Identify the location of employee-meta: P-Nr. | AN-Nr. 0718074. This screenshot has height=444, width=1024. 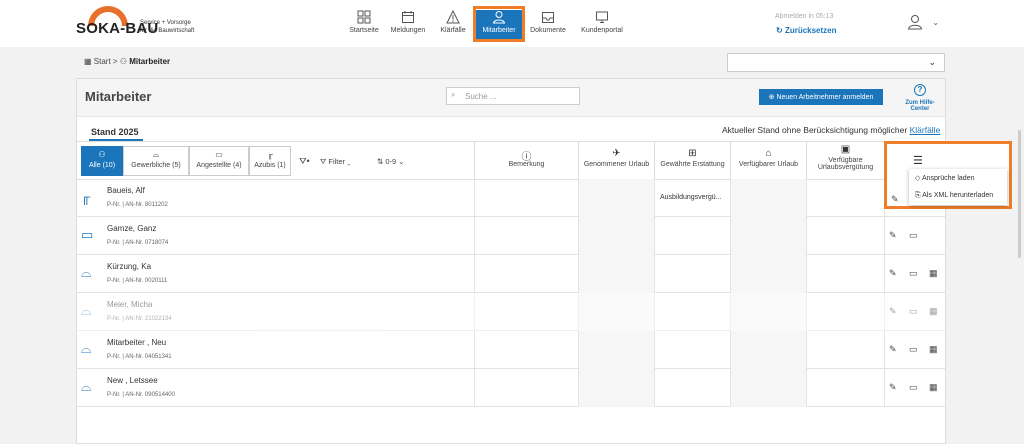
(137, 243).